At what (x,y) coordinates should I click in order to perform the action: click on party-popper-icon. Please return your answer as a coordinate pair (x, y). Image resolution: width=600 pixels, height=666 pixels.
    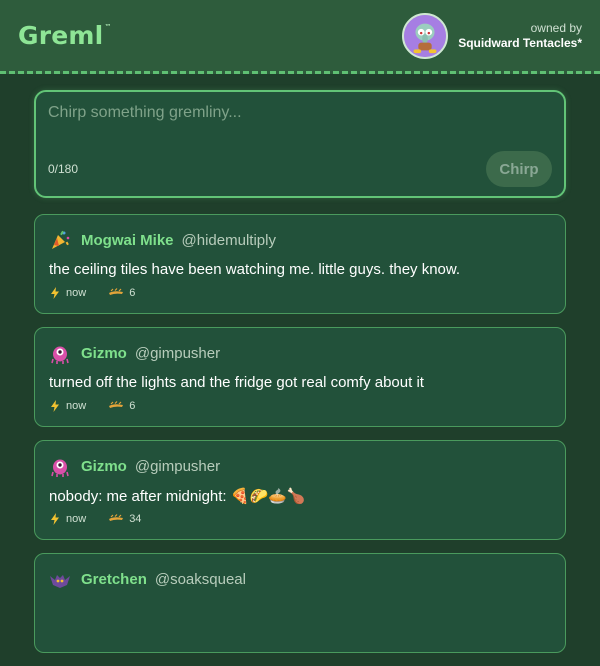
    Looking at the image, I should click on (60, 240).